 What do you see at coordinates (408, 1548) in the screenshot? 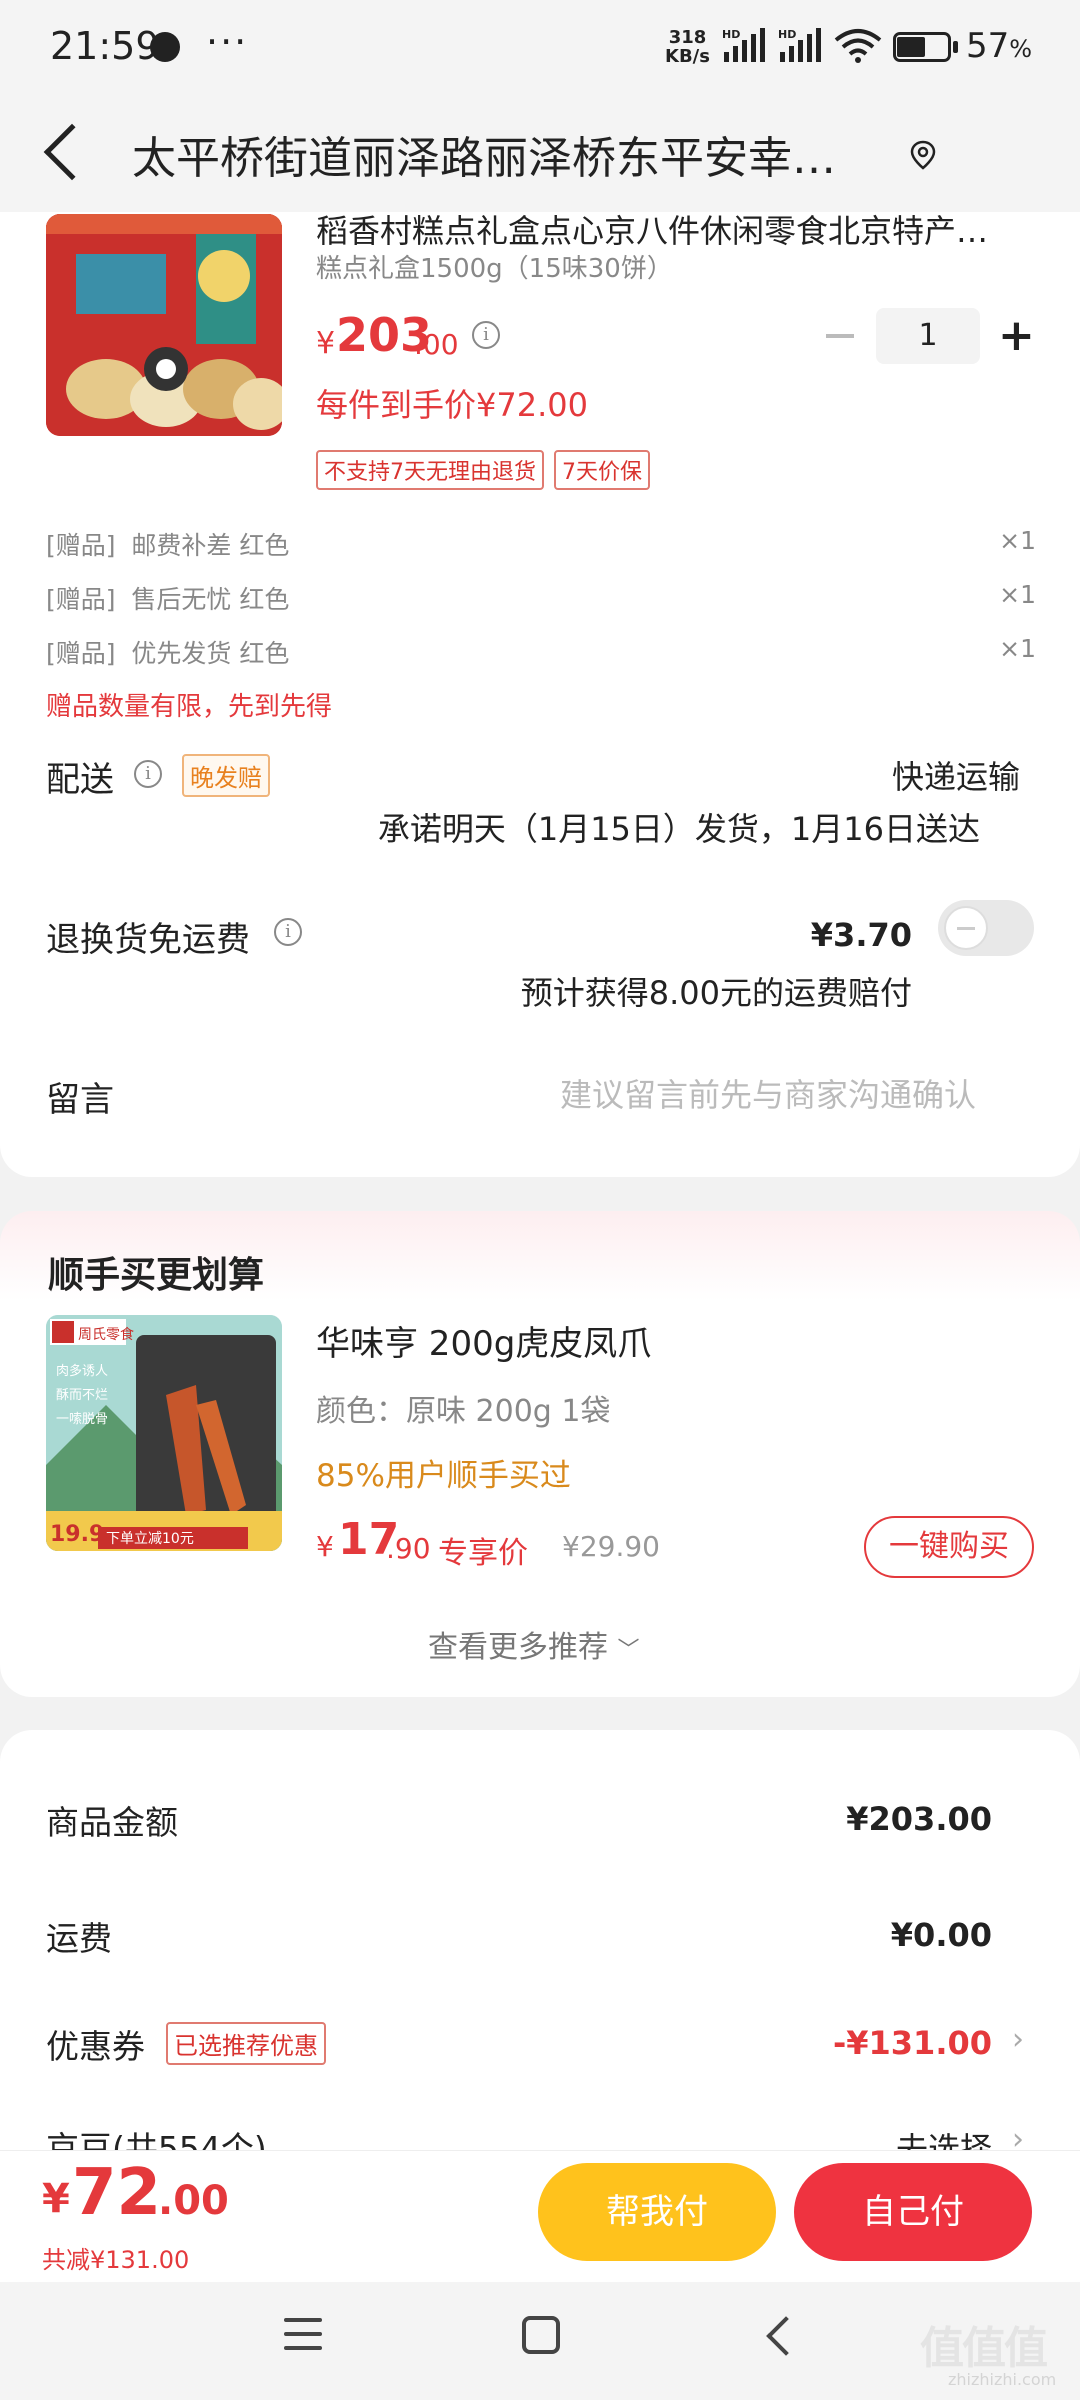
I see `recommend-price-decimal: .90` at bounding box center [408, 1548].